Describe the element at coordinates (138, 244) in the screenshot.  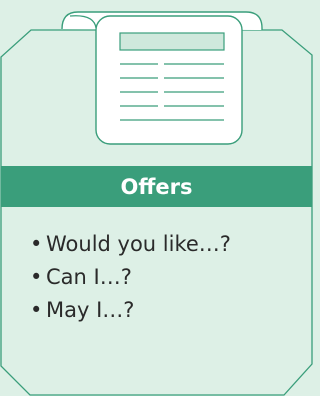
I see `list-item-text: Would you like…?` at that location.